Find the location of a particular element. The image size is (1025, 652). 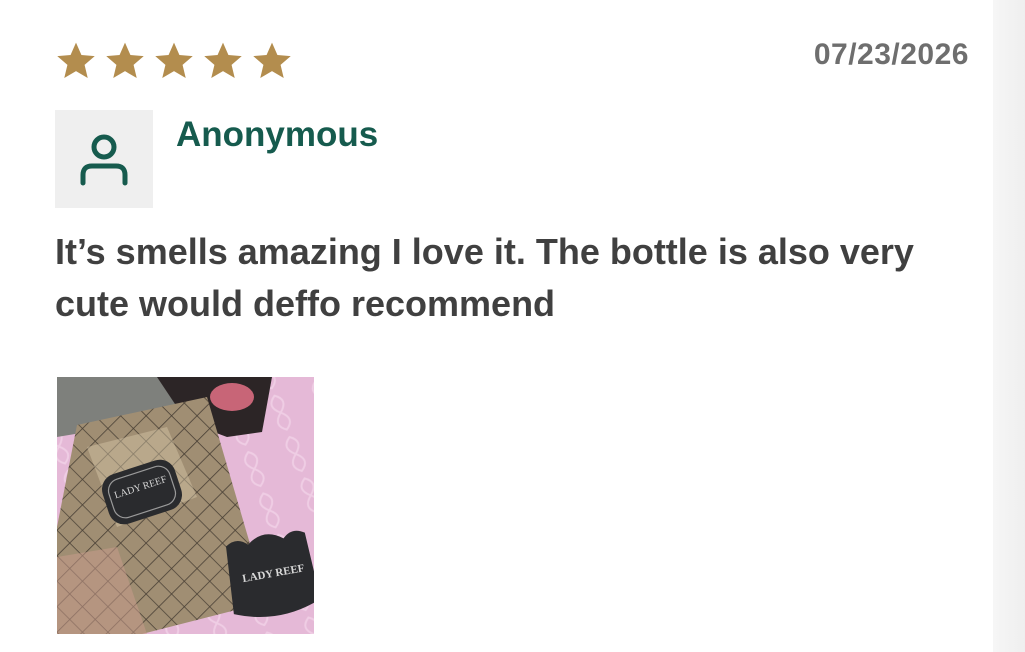

author-name: Anonymous is located at coordinates (277, 134).